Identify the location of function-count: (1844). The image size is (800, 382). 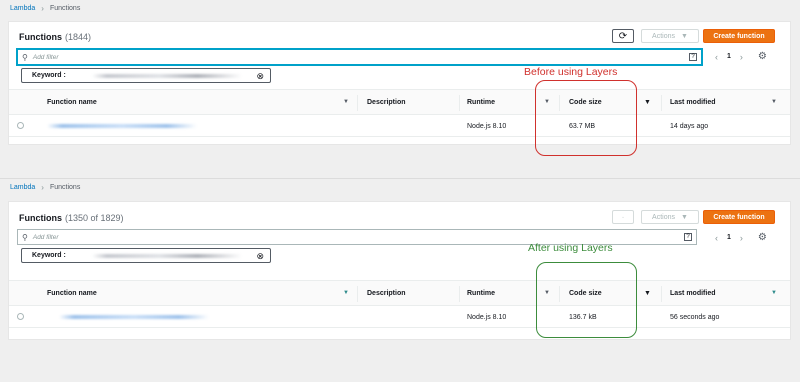
(78, 37).